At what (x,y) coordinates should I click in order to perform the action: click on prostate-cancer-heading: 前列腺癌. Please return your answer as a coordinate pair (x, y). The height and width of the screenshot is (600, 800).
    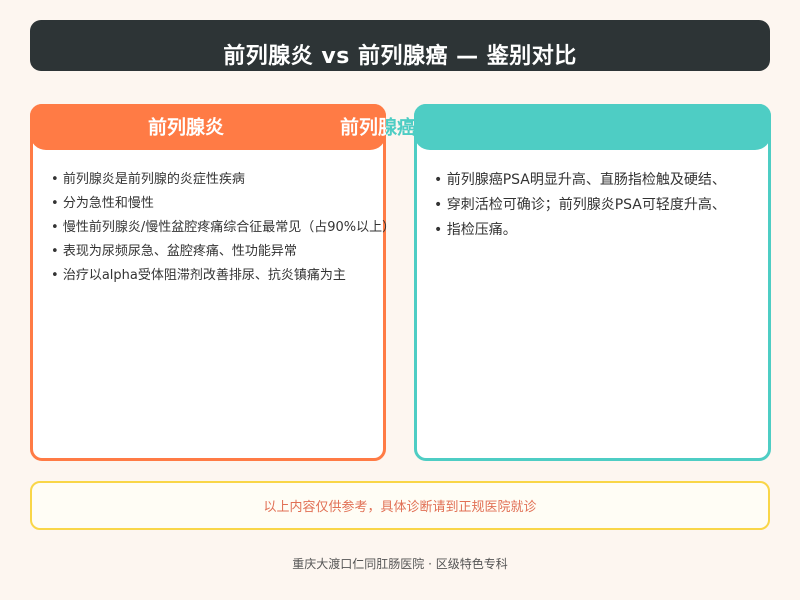
    Looking at the image, I should click on (378, 127).